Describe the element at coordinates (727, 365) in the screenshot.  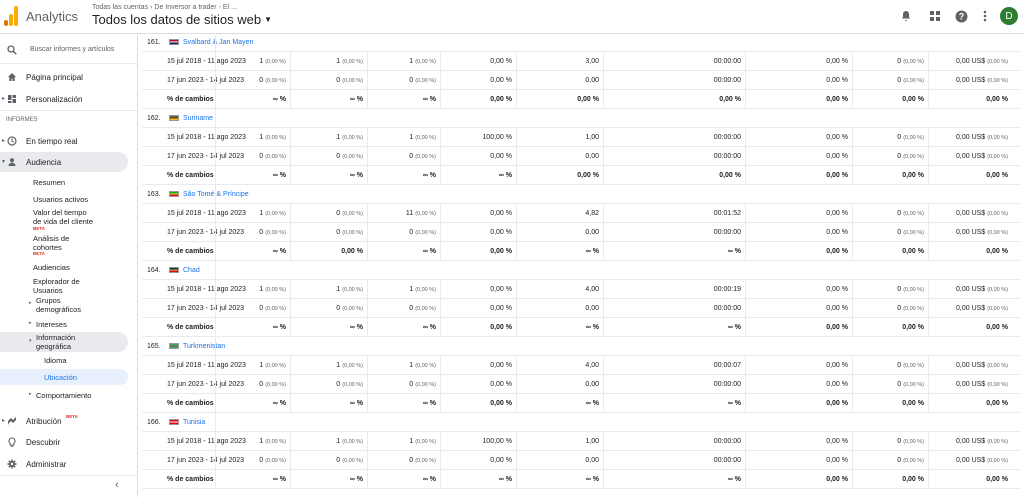
I see `cell-value: 00:00:07` at that location.